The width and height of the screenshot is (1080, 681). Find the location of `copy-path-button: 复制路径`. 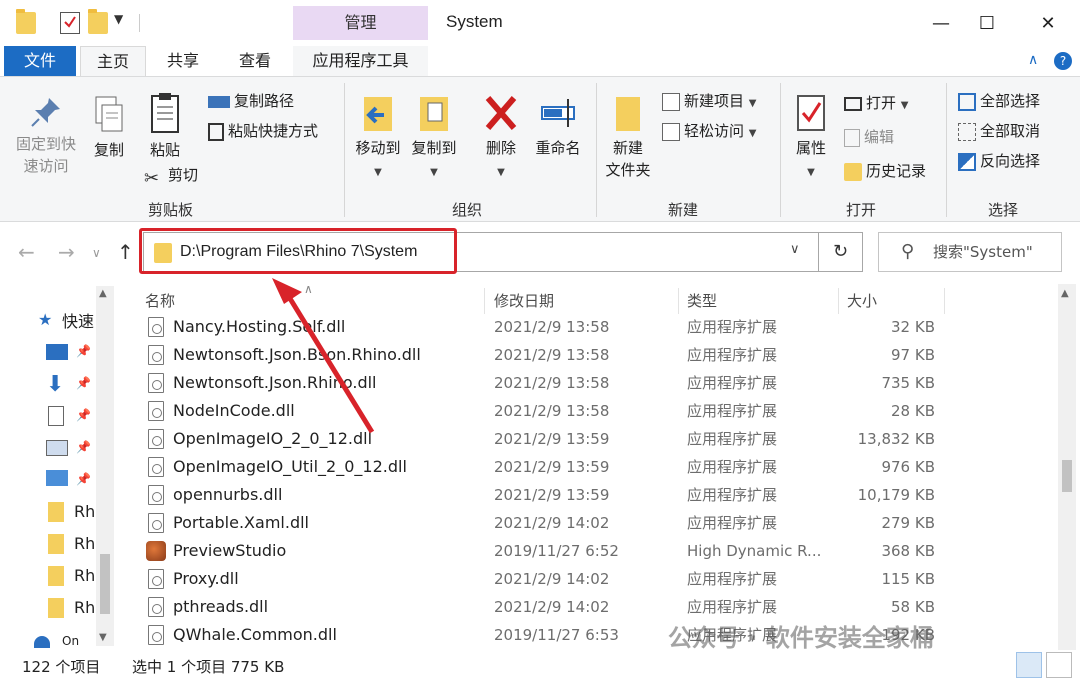

copy-path-button: 复制路径 is located at coordinates (251, 101).